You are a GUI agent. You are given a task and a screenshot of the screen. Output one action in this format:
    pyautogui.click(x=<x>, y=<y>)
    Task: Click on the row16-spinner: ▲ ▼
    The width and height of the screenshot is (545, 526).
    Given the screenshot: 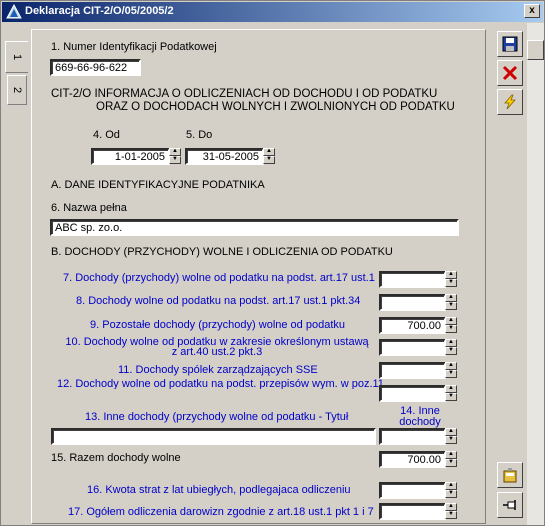 What is the action you would take?
    pyautogui.click(x=451, y=490)
    